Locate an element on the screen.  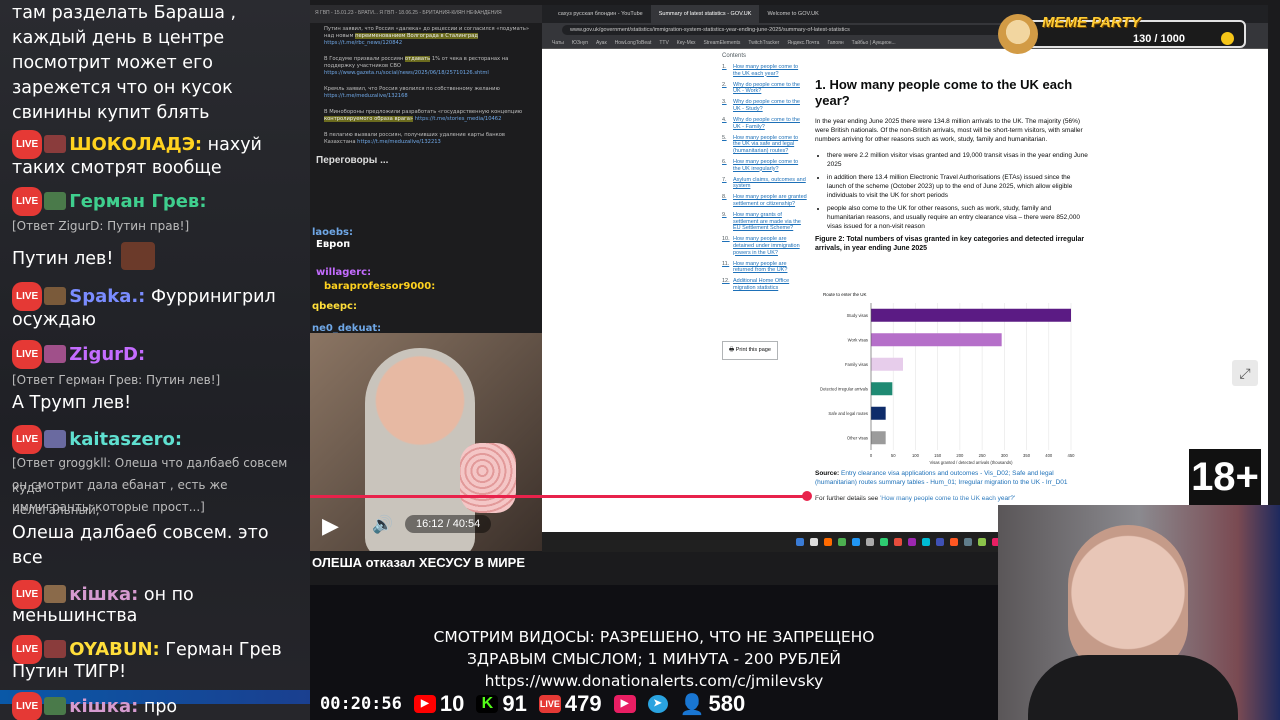
youtube-stat: ▶ 10 is located at coordinates (438, 704).